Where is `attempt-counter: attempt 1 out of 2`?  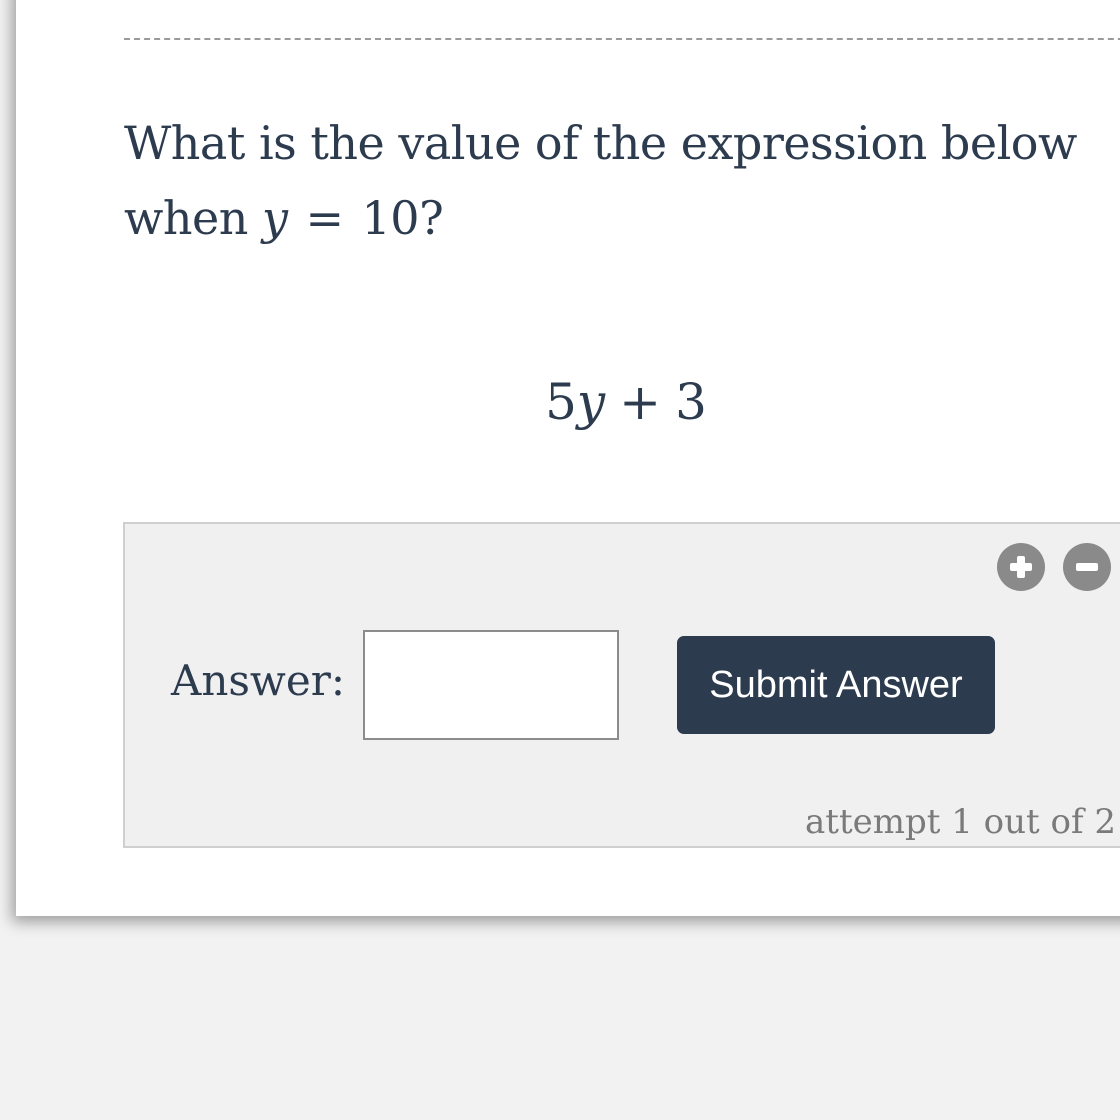
attempt-counter: attempt 1 out of 2 is located at coordinates (960, 822).